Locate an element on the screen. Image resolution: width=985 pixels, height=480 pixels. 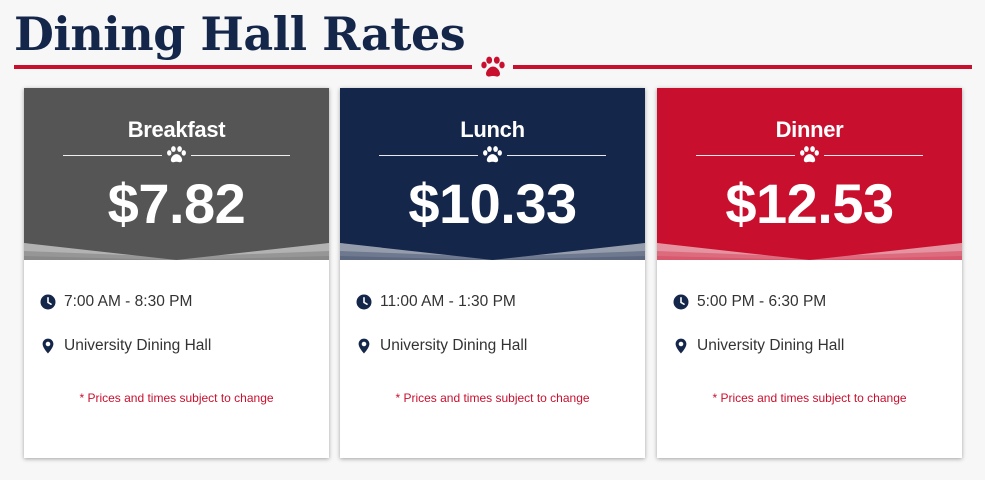
time-row: 5:00 PM - 6:30 PM is located at coordinates (749, 302).